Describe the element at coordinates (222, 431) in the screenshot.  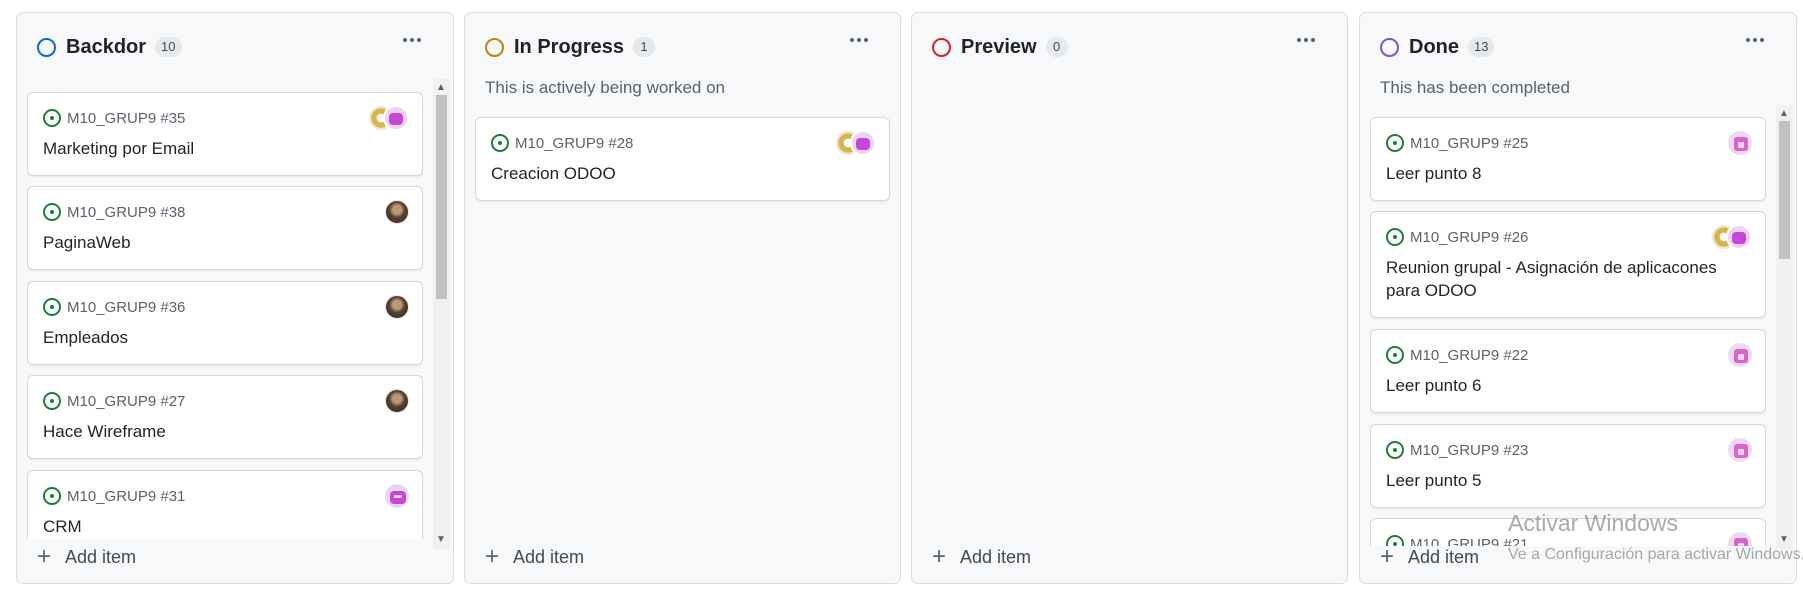
I see `issue-title: Hace Wireframe` at that location.